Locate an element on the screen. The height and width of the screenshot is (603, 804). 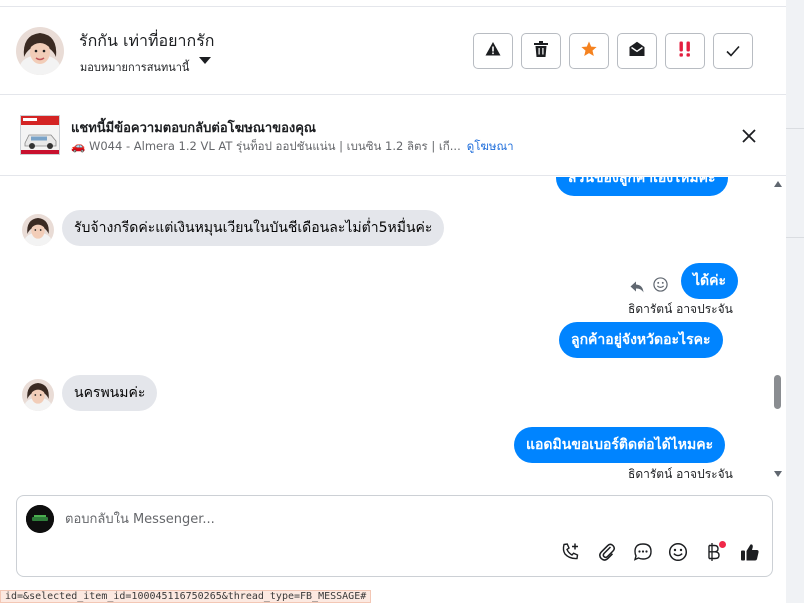
mark-done-button is located at coordinates (733, 51).